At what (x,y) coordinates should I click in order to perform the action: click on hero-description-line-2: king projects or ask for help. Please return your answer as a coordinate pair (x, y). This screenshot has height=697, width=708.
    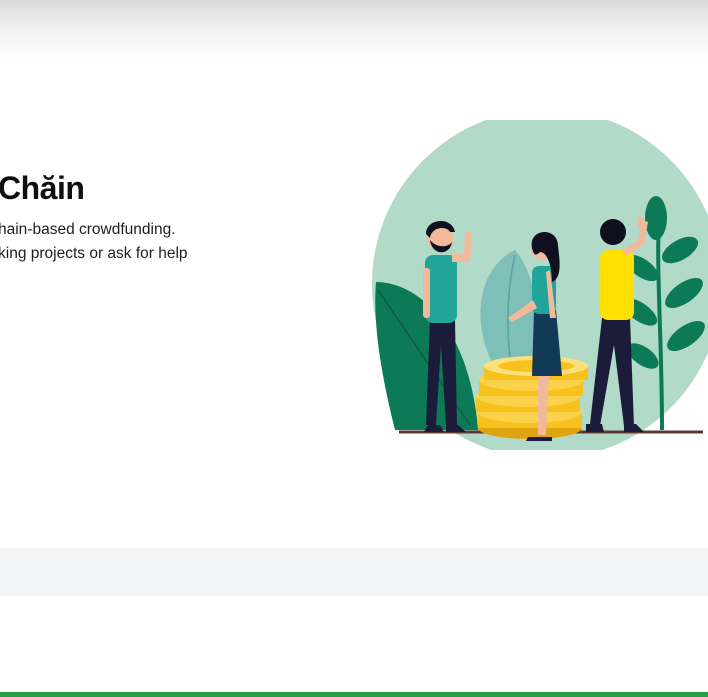
    Looking at the image, I should click on (94, 253).